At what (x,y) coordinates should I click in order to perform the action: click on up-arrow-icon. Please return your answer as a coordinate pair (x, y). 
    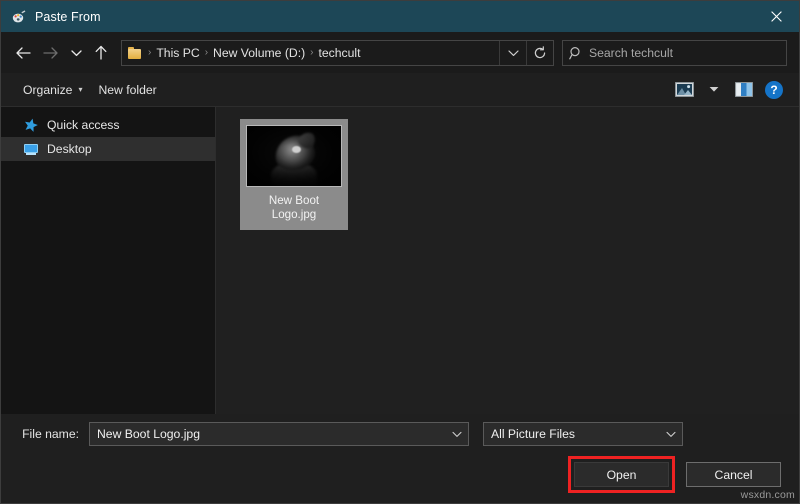
    Looking at the image, I should click on (101, 53).